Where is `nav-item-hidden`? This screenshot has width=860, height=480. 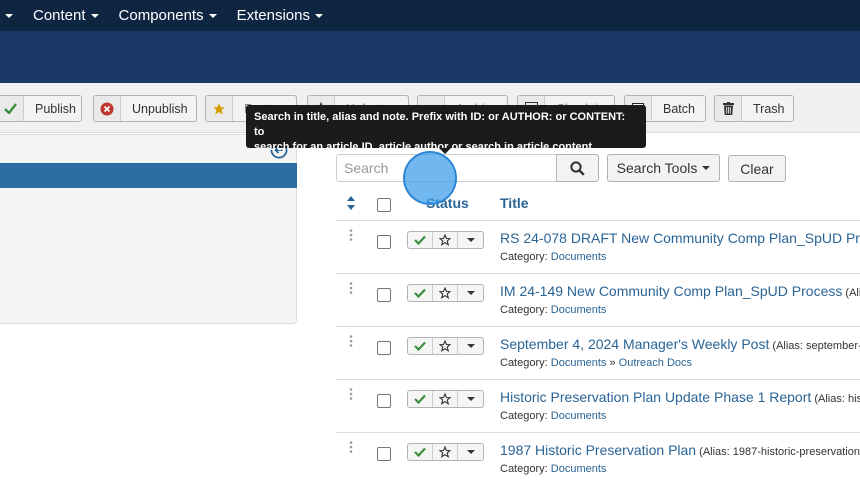 nav-item-hidden is located at coordinates (9, 15).